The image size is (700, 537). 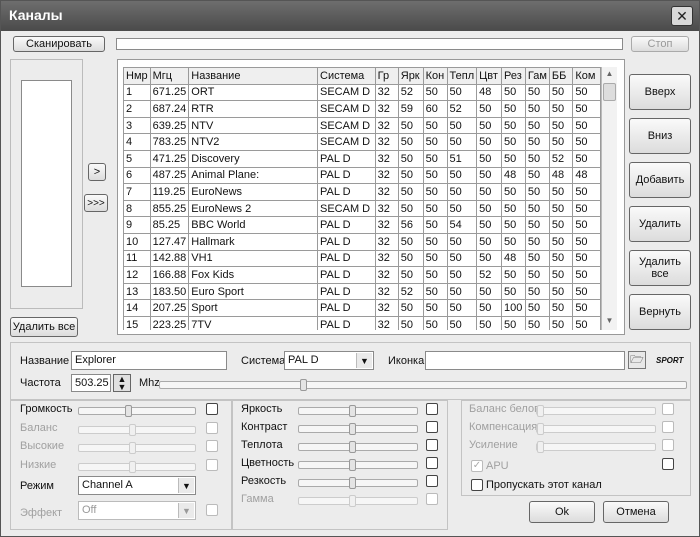 What do you see at coordinates (609, 322) in the screenshot?
I see `scroll-down-icon: ▼` at bounding box center [609, 322].